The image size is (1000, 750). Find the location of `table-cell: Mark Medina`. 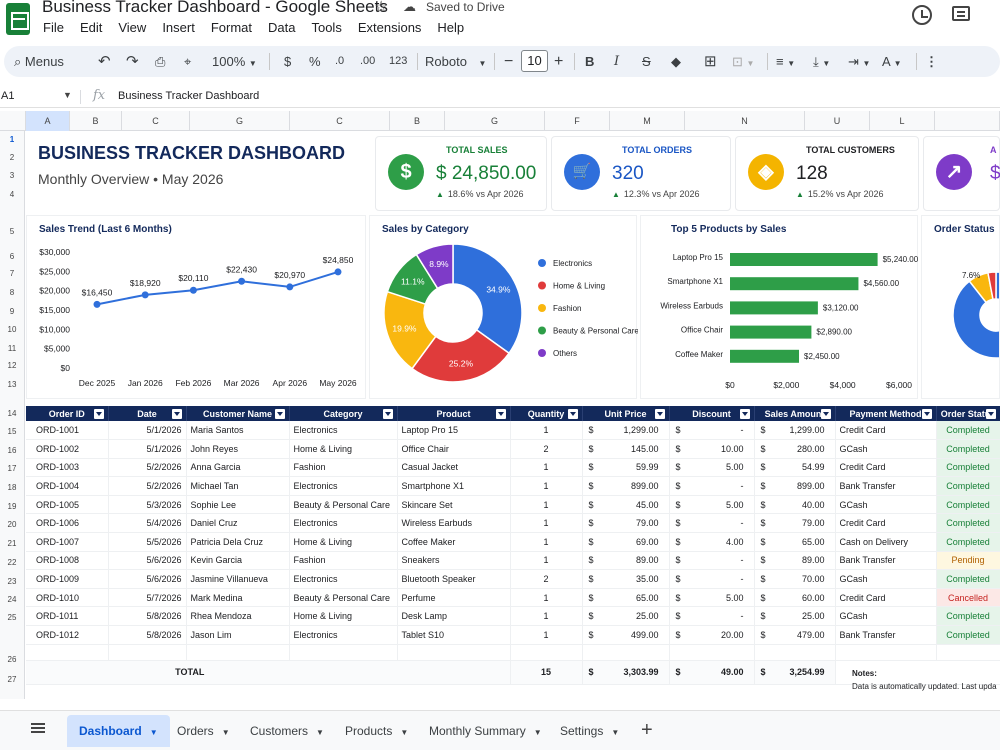

table-cell: Mark Medina is located at coordinates (238, 598).